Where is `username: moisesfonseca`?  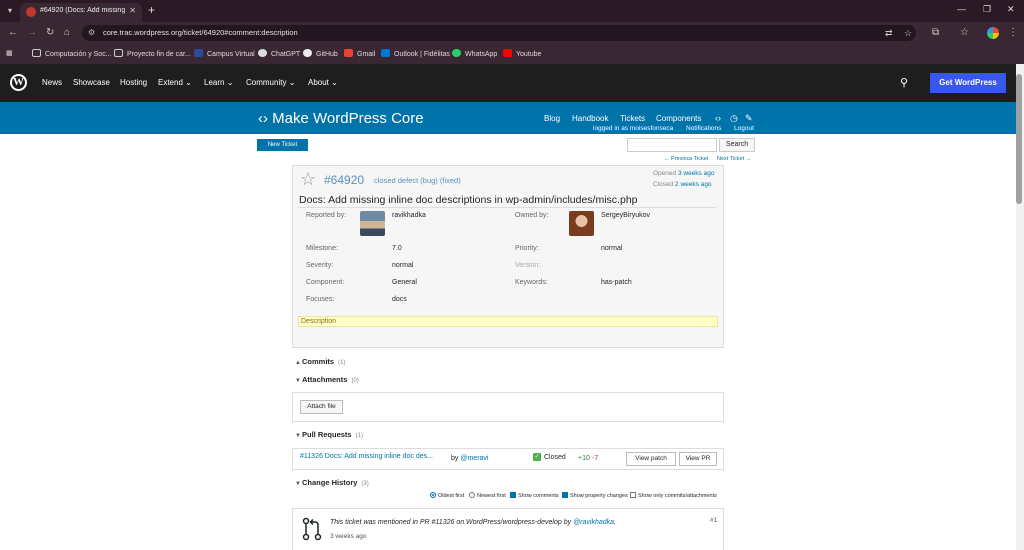
username: moisesfonseca is located at coordinates (651, 128).